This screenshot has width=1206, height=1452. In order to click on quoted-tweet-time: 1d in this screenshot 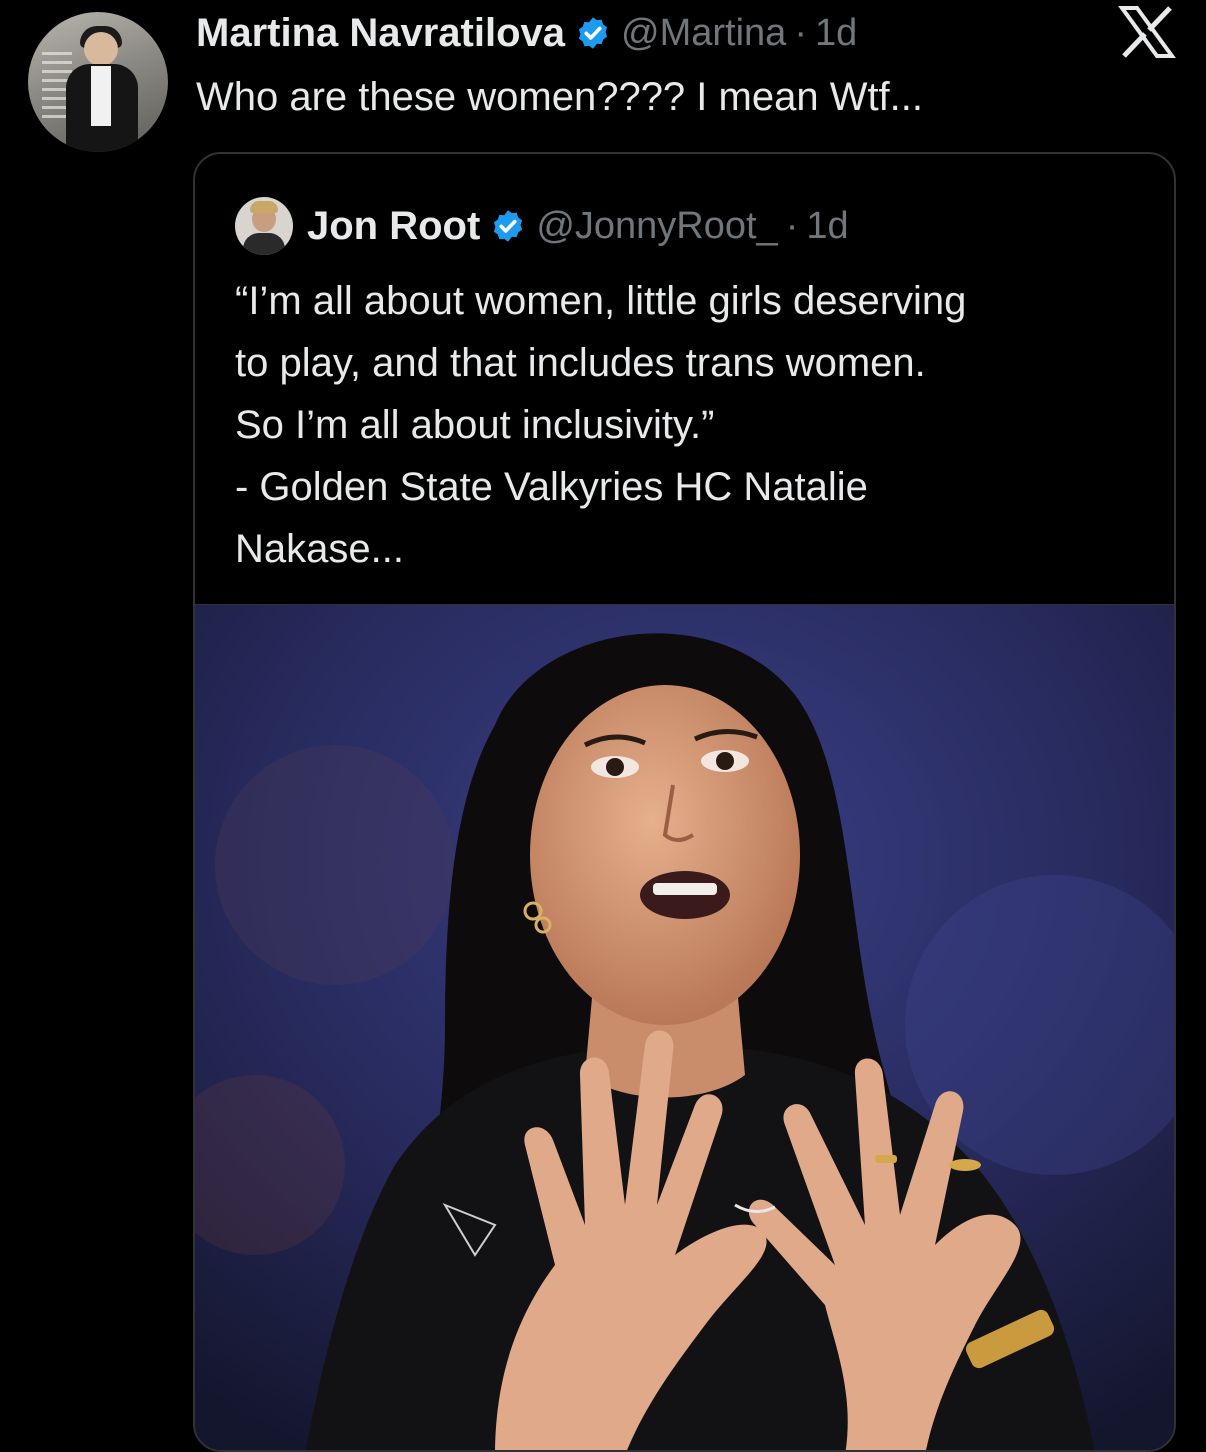, I will do `click(827, 226)`.